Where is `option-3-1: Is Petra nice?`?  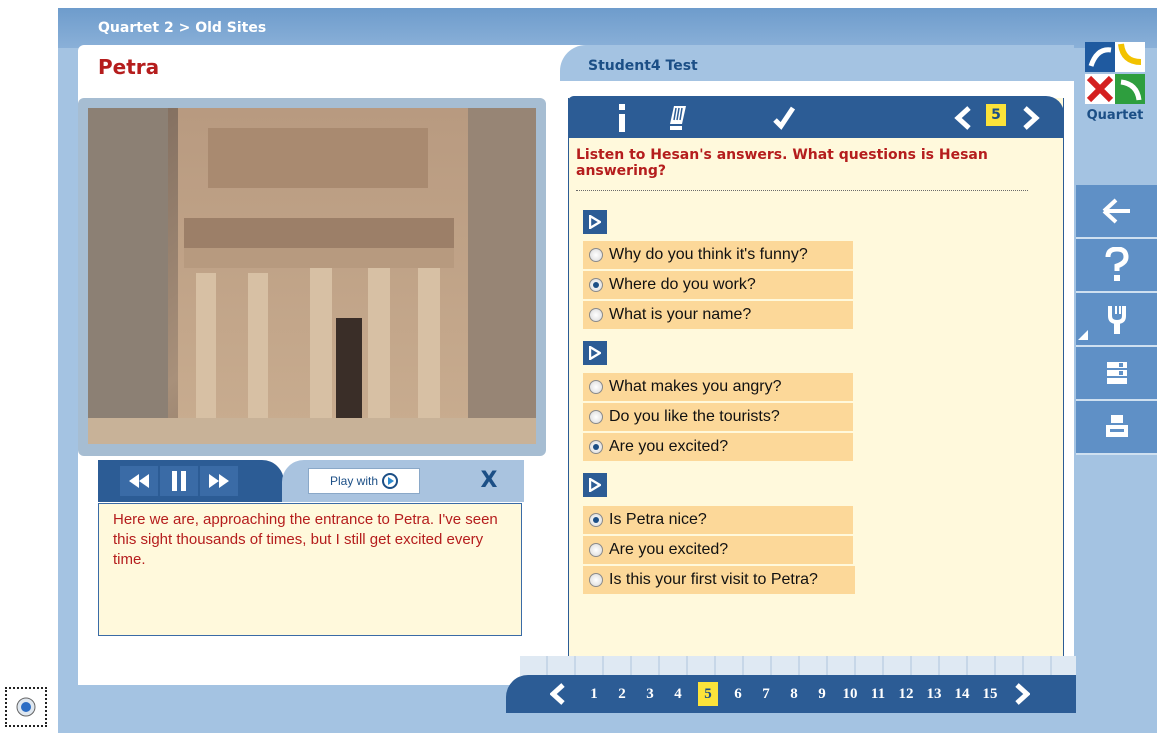
option-3-1: Is Petra nice? is located at coordinates (718, 520).